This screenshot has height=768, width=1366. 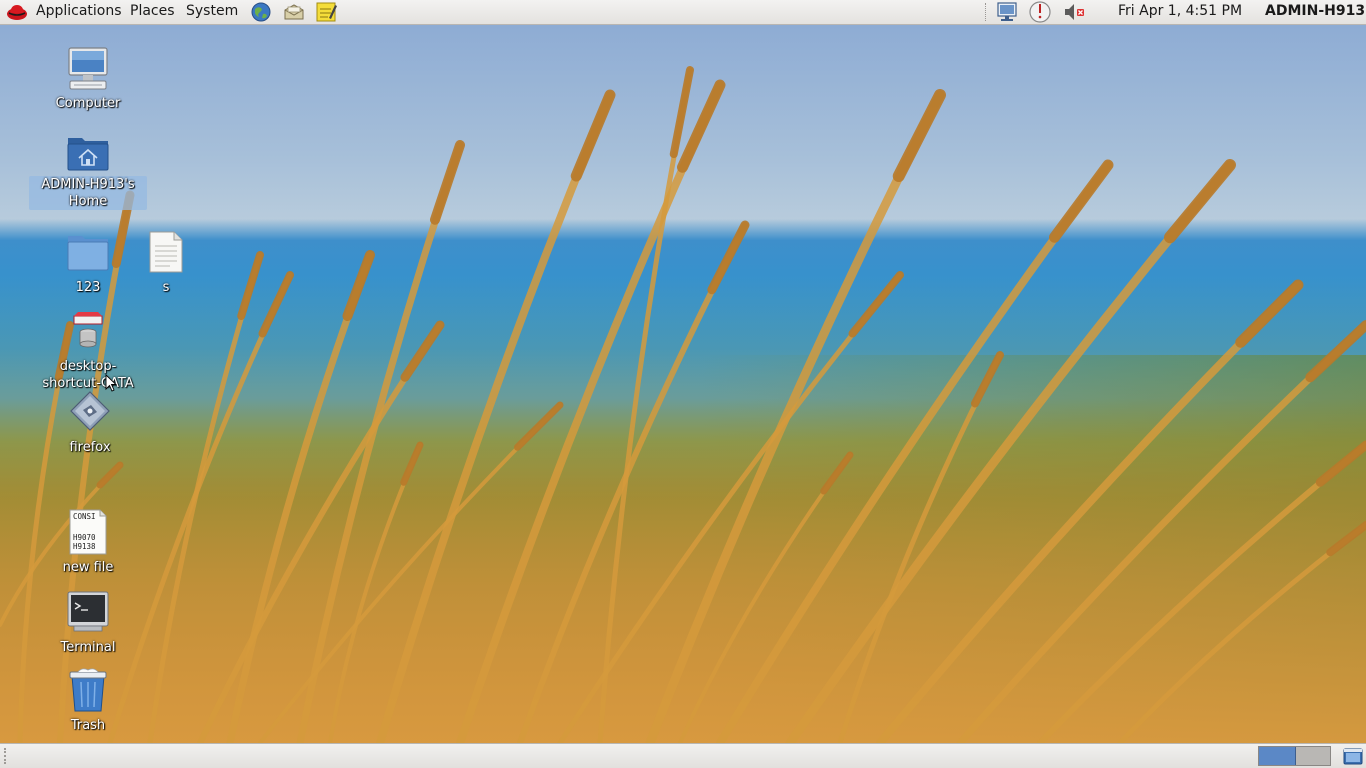 What do you see at coordinates (88, 103) in the screenshot?
I see `desktop-icon-label: Computer` at bounding box center [88, 103].